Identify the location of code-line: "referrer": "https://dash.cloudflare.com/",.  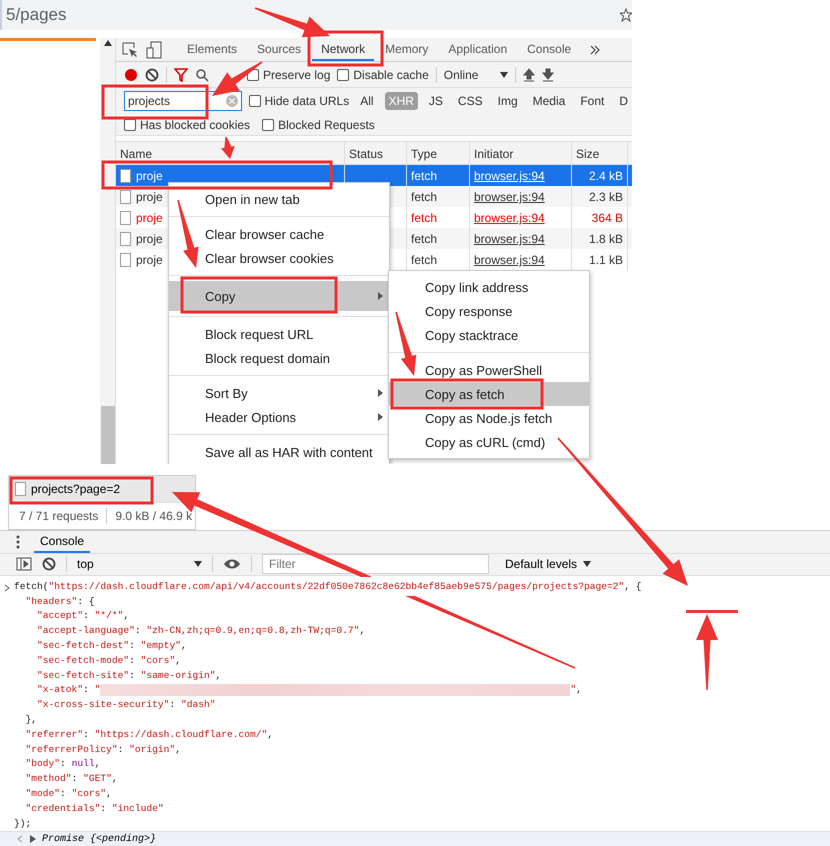
(149, 735).